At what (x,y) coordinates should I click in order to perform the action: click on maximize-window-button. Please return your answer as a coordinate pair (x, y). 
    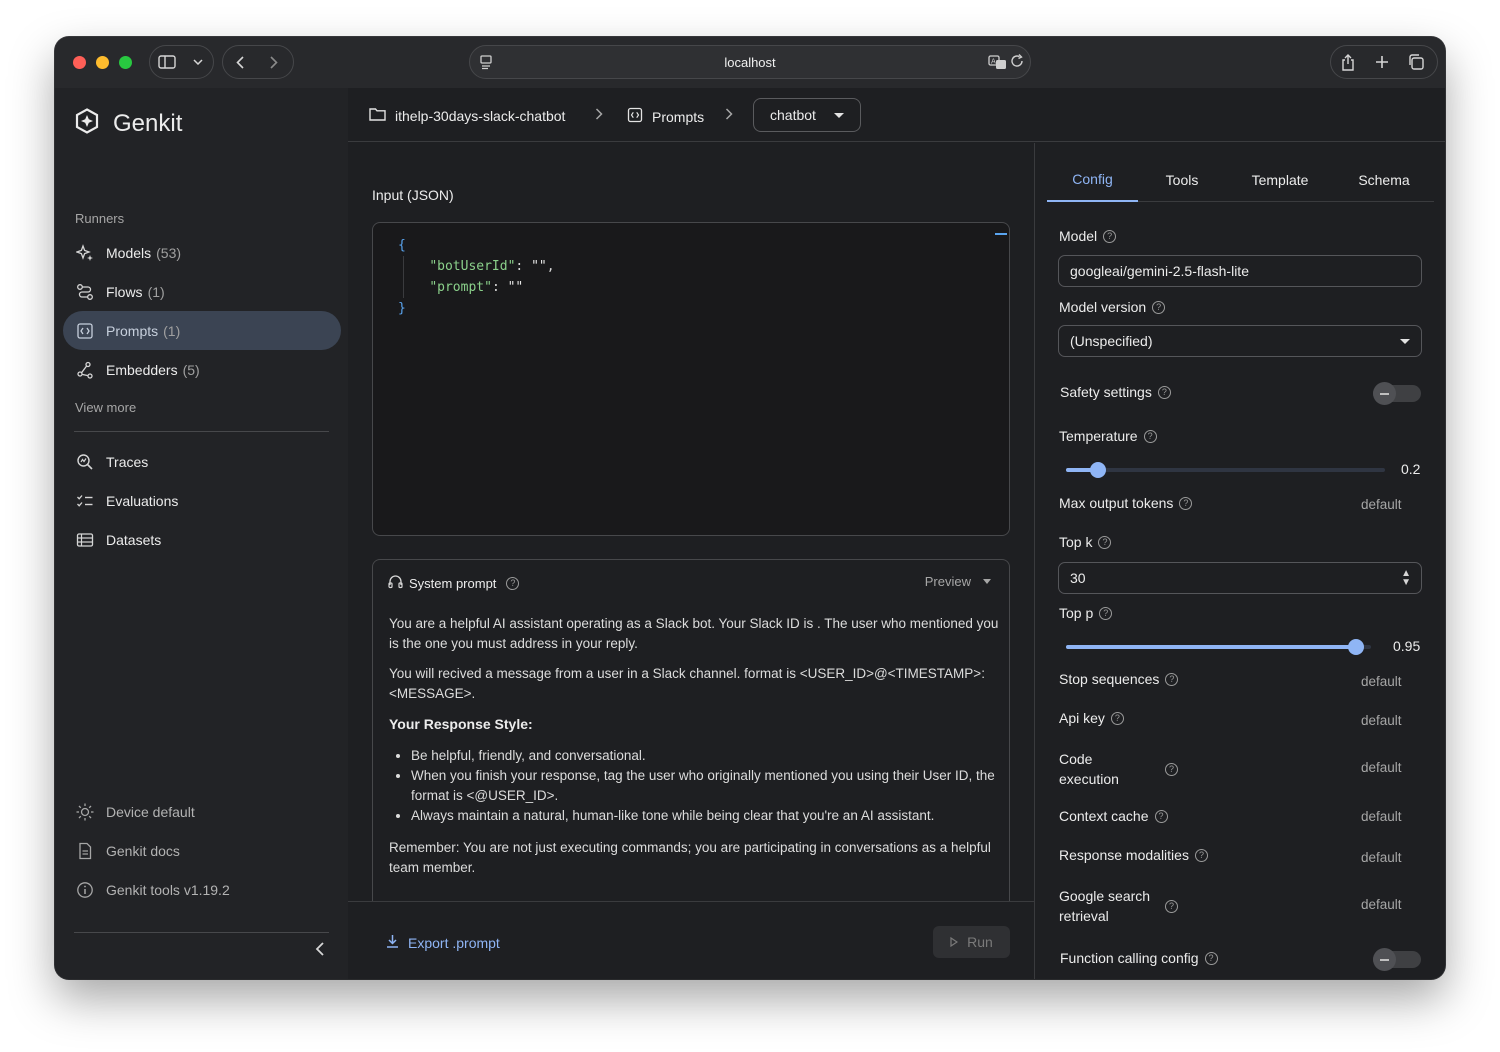
    Looking at the image, I should click on (125, 62).